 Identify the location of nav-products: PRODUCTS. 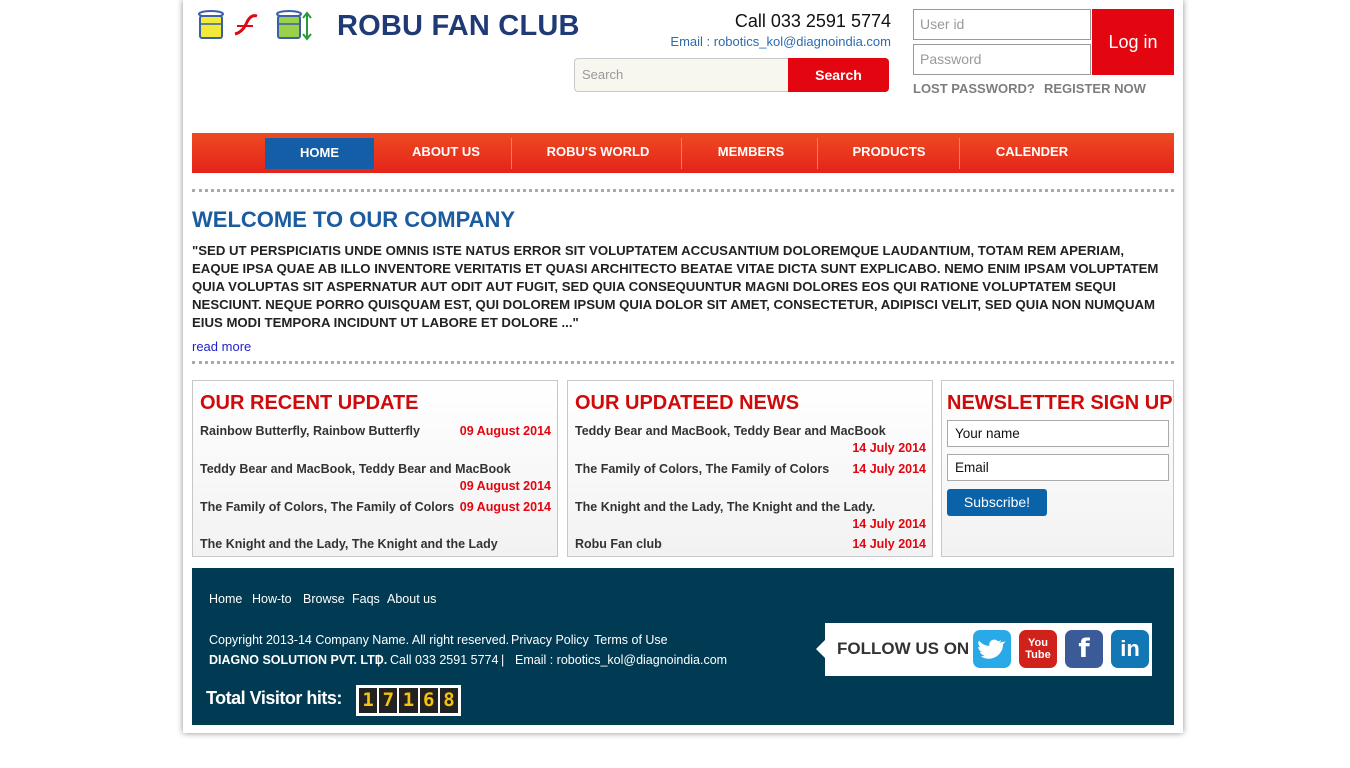
(889, 153).